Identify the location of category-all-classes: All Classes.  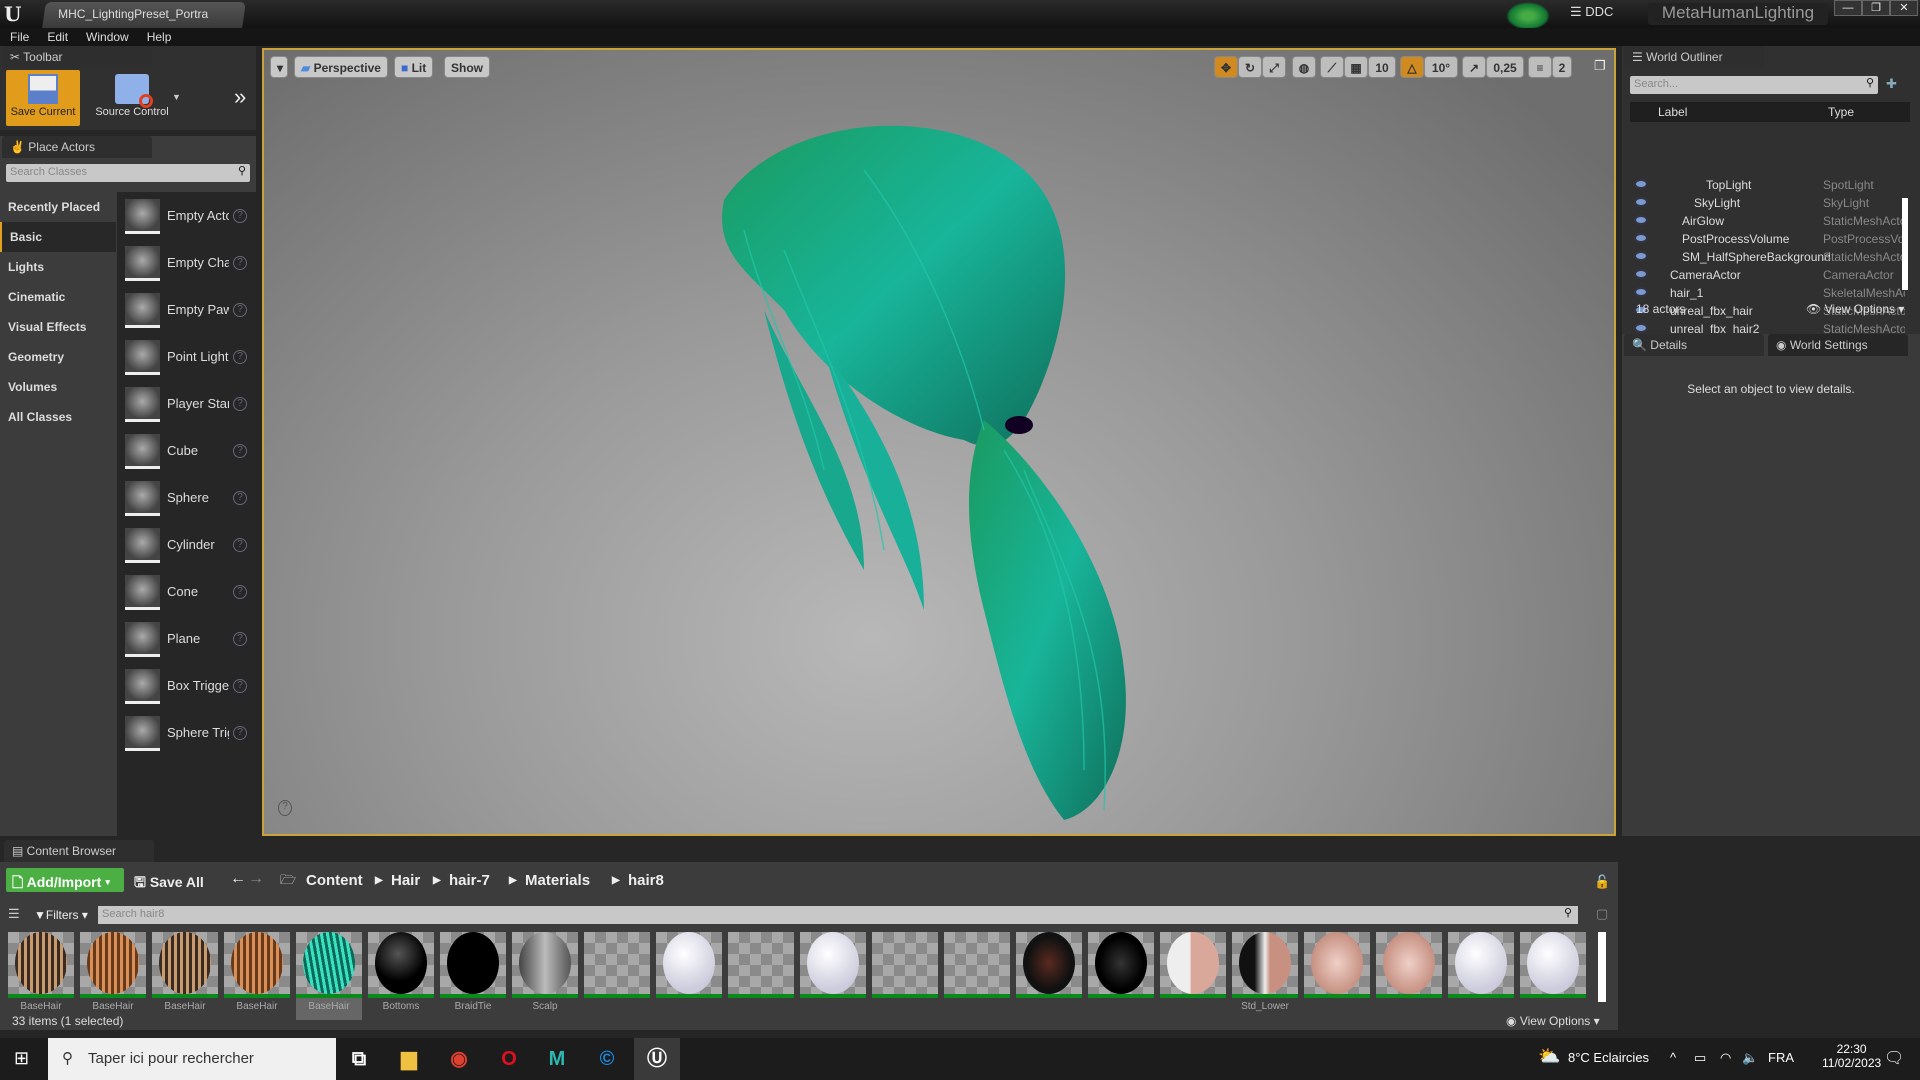
(58, 417).